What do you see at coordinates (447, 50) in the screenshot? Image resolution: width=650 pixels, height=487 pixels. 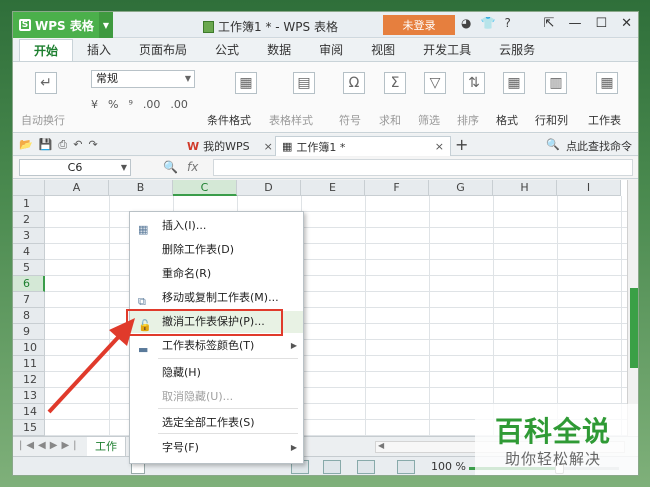 I see `tab-developer: 开发工具` at bounding box center [447, 50].